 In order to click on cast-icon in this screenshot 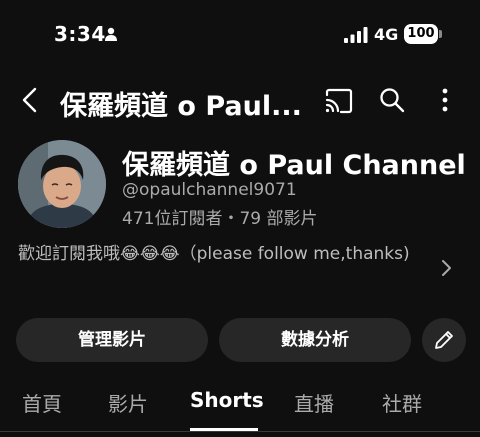, I will do `click(339, 101)`.